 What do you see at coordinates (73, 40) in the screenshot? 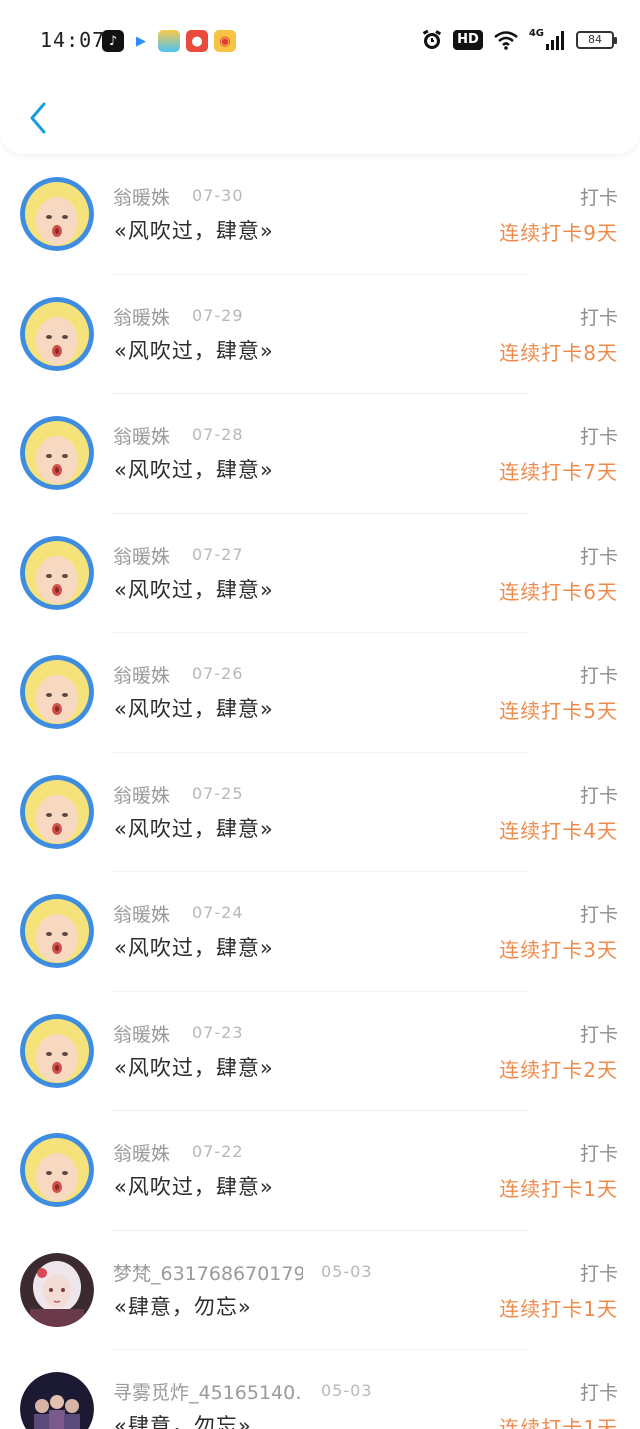
I see `status-time: 14:07` at bounding box center [73, 40].